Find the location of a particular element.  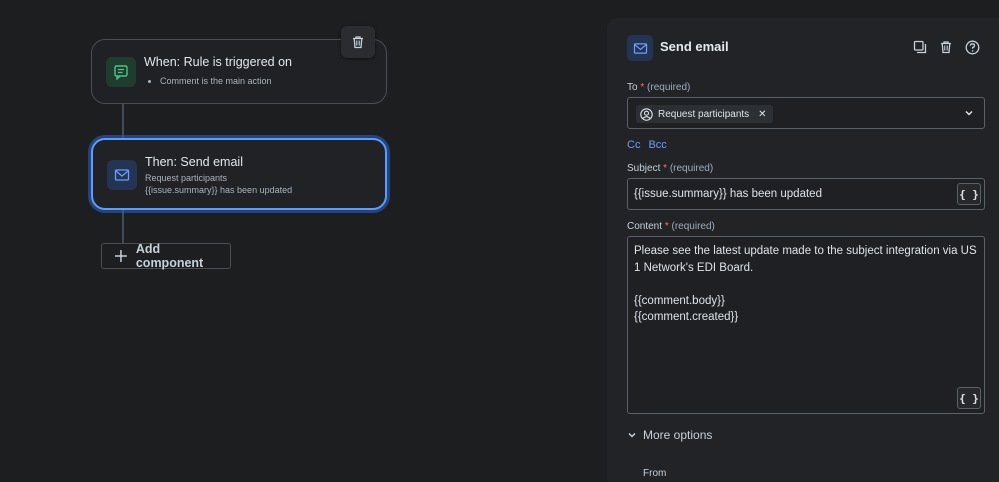

subject-value: {{issue.summary}} has been updated is located at coordinates (728, 194).